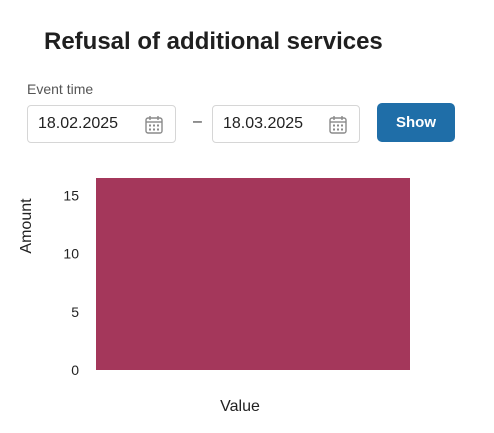 The width and height of the screenshot is (494, 433). I want to click on y-tick-label: 10, so click(71, 254).